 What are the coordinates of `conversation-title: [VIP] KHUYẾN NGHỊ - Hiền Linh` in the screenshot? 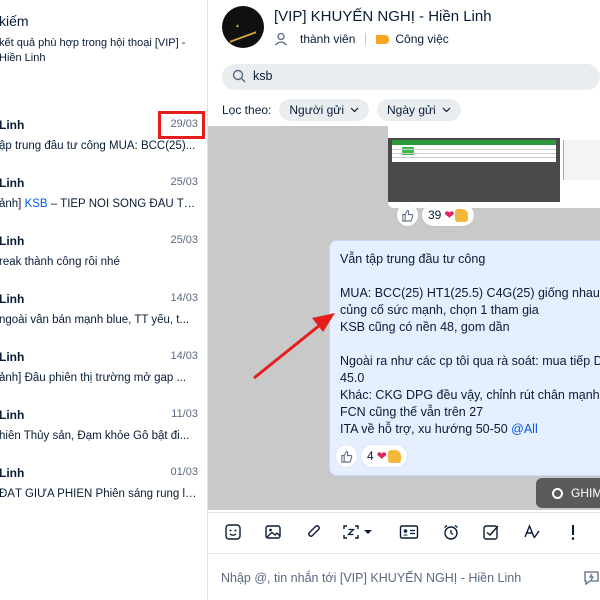 It's located at (383, 16).